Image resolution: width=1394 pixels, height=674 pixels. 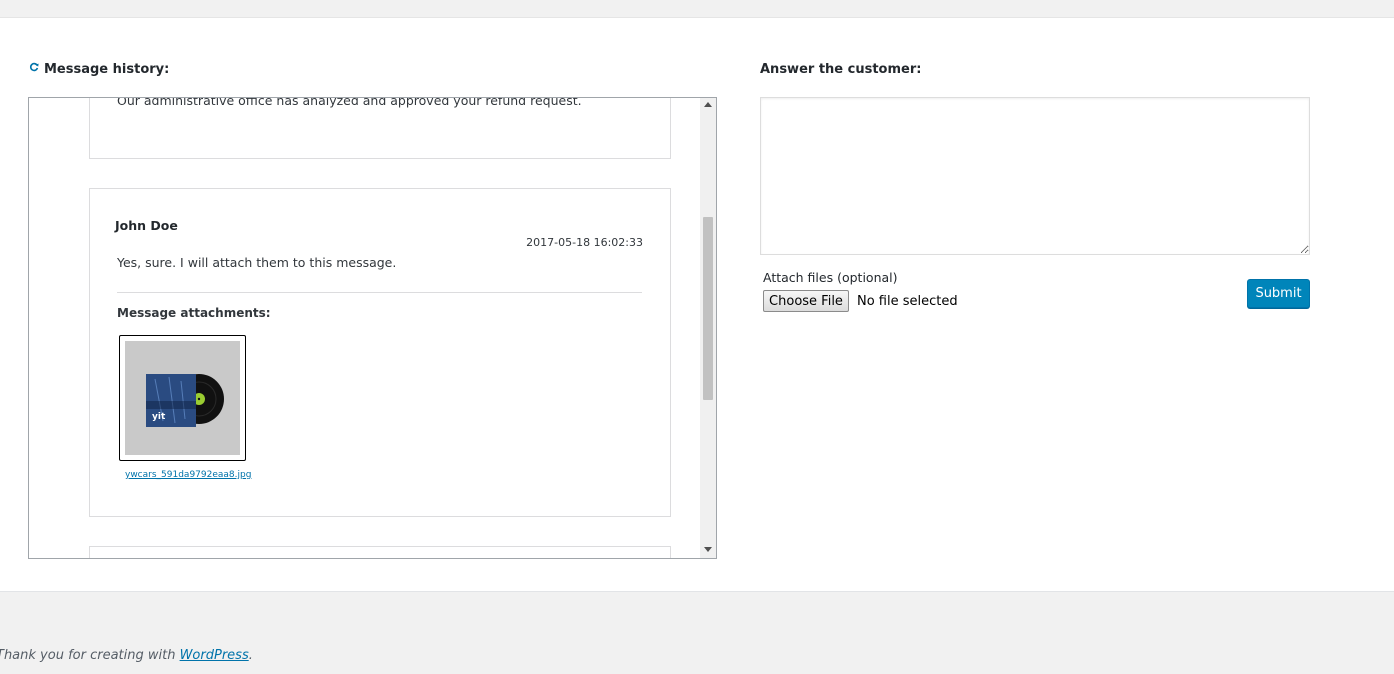 I want to click on answer-textarea, so click(x=1035, y=176).